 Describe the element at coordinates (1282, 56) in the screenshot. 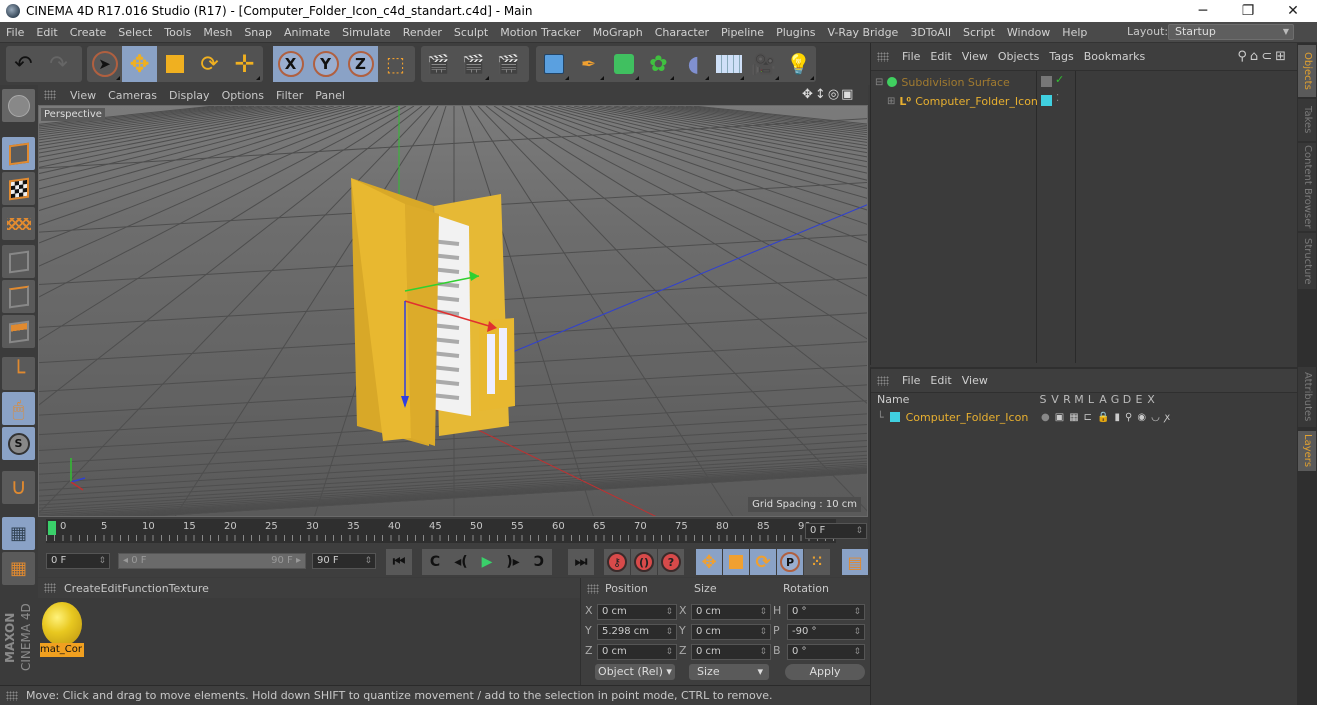

I see `new-window-icon: ⊞` at that location.